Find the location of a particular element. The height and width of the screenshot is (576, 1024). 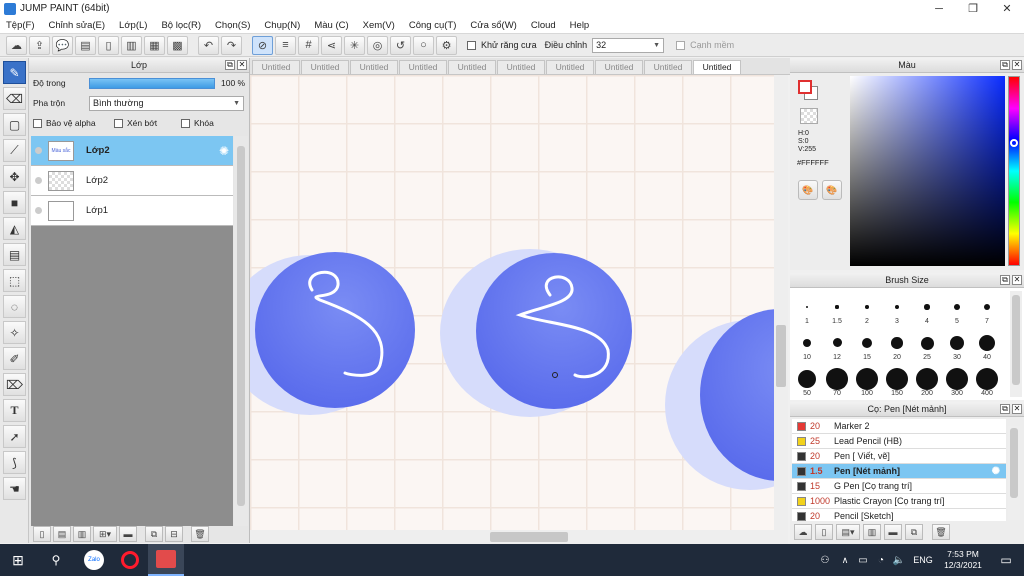

brush-size-cell: 3 is located at coordinates (897, 307).